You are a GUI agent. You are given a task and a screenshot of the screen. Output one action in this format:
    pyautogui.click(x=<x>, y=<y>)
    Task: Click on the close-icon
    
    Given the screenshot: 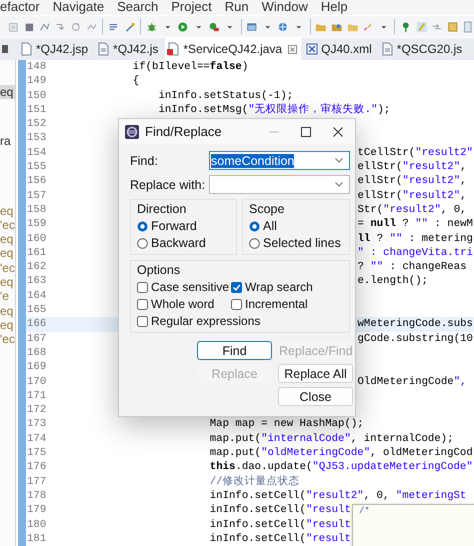 What is the action you would take?
    pyautogui.click(x=338, y=131)
    